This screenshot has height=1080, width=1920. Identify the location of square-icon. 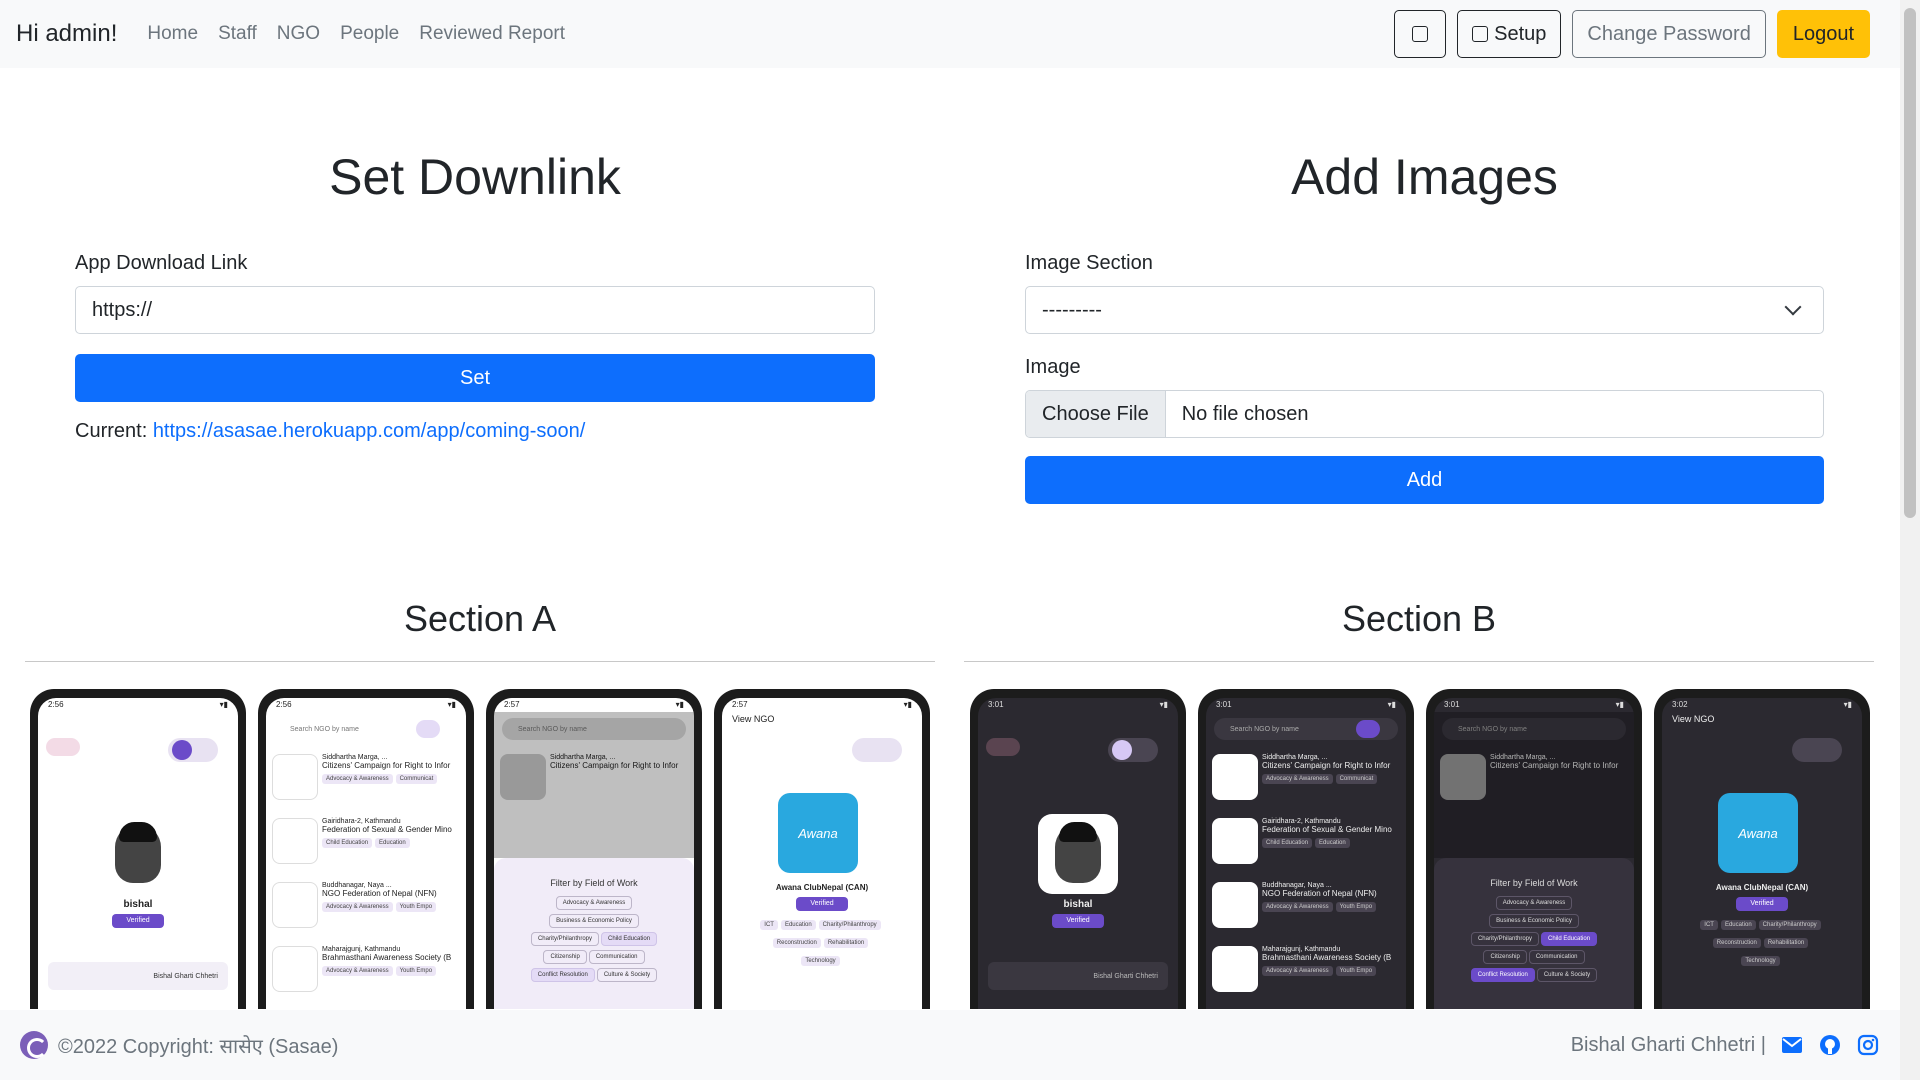
(1420, 34).